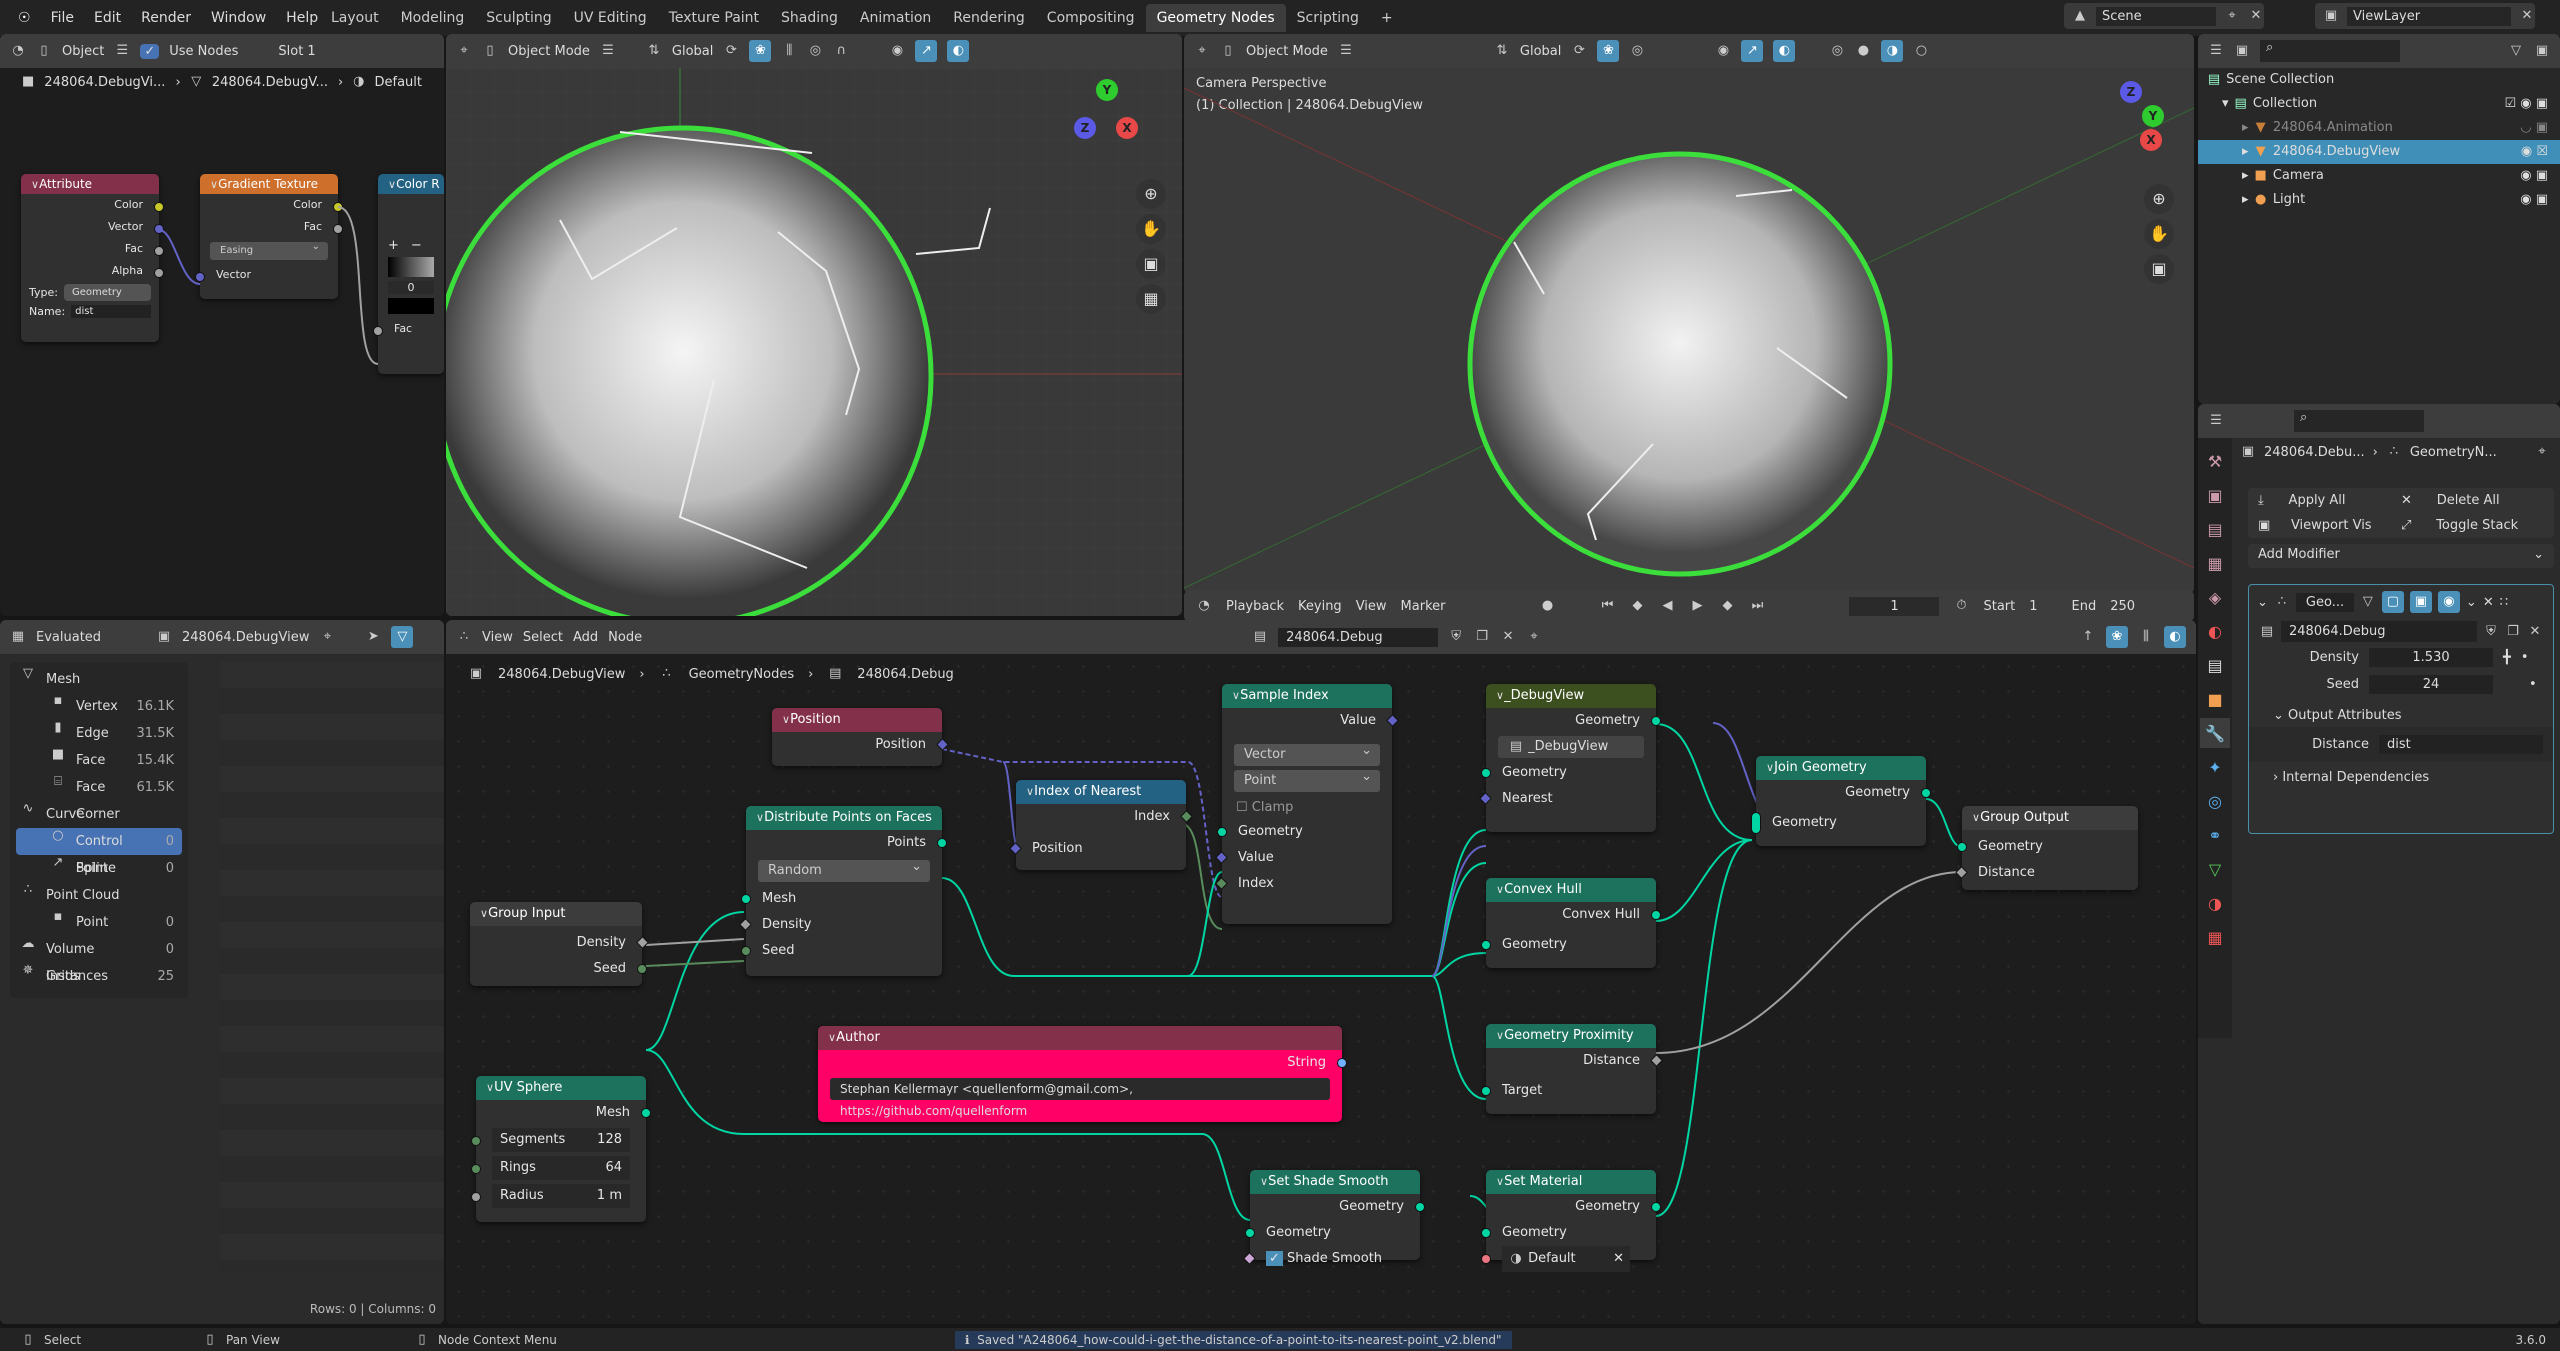  What do you see at coordinates (989, 18) in the screenshot?
I see `tab-rendering: Rendering` at bounding box center [989, 18].